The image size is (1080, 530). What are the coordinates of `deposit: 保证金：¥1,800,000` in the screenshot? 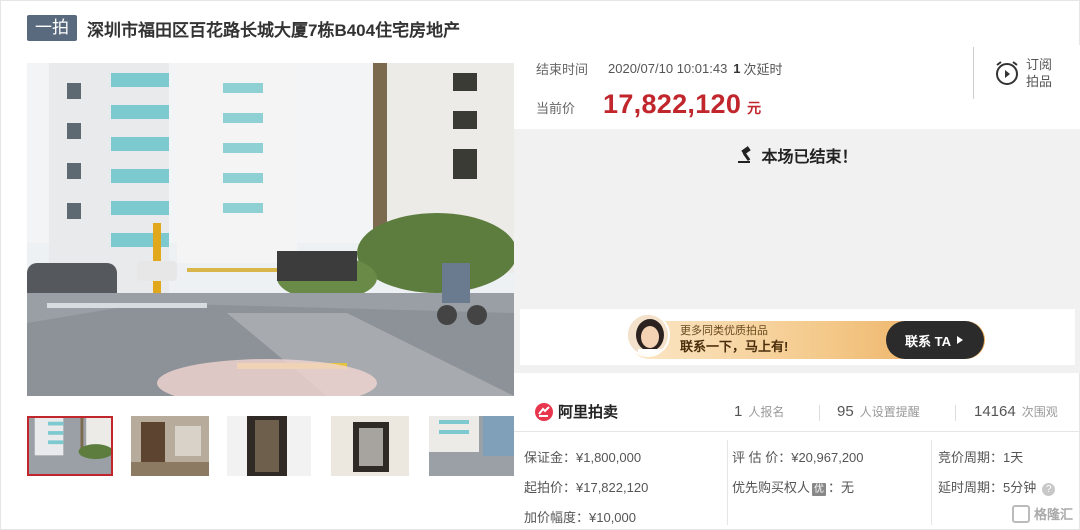 It's located at (583, 457).